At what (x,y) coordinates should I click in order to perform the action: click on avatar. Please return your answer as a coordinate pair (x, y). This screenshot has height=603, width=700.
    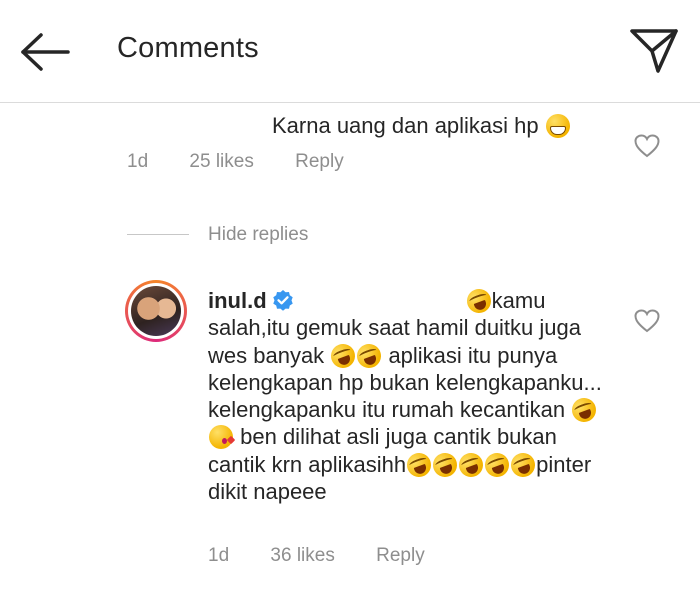
    Looking at the image, I should click on (156, 311).